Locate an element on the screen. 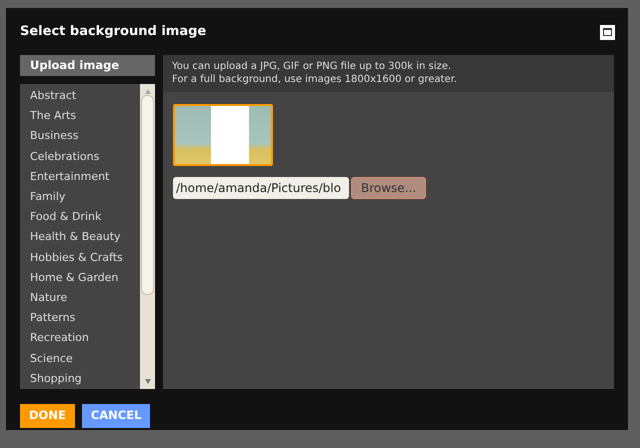 The width and height of the screenshot is (640, 448). category-item: Patterns is located at coordinates (80, 318).